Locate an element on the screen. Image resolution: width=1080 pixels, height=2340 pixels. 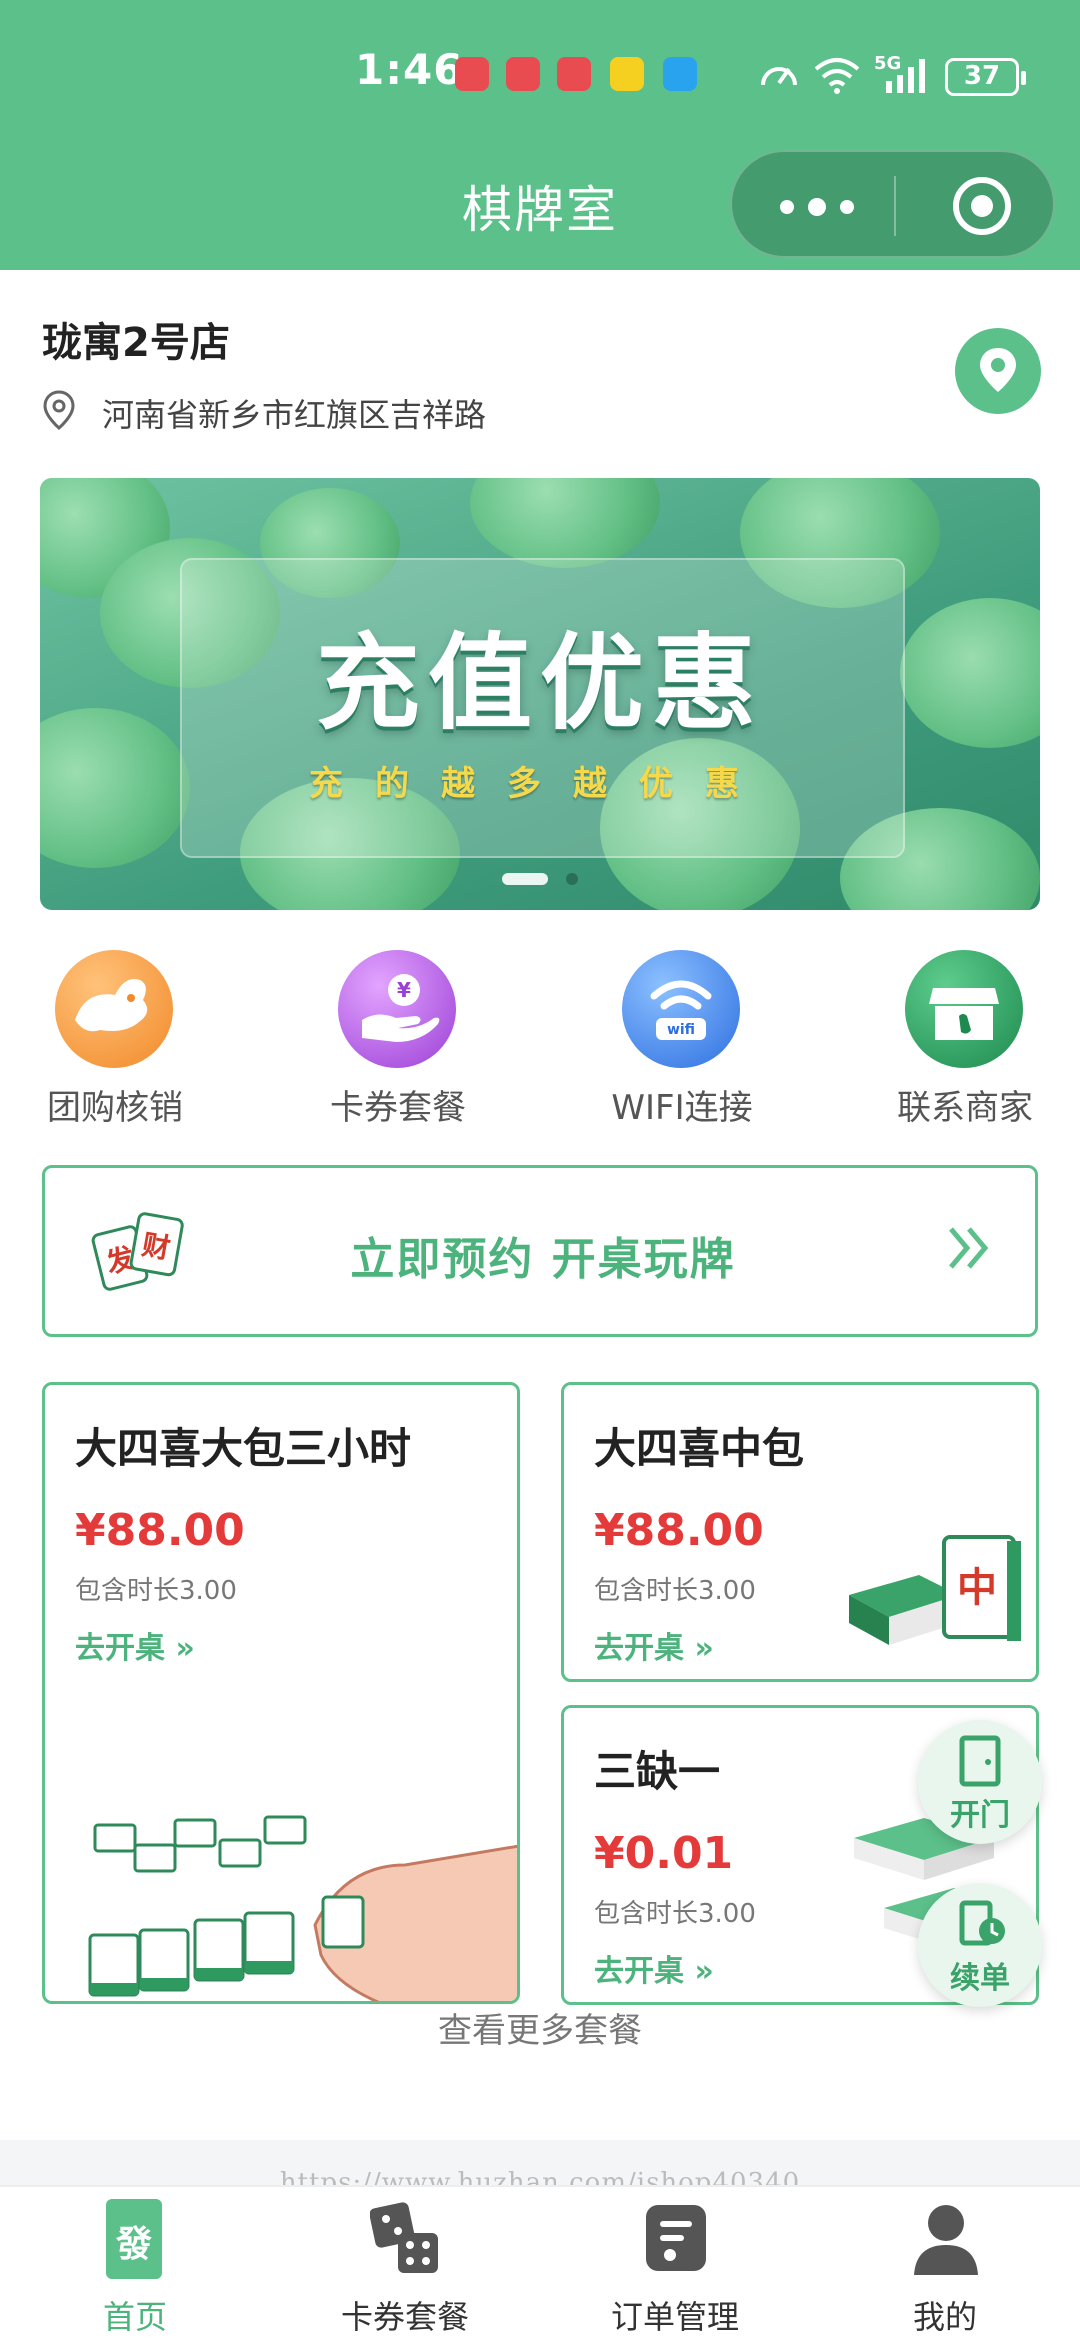
reserve-label: 立即预约 开桌玩牌 is located at coordinates (543, 1259).